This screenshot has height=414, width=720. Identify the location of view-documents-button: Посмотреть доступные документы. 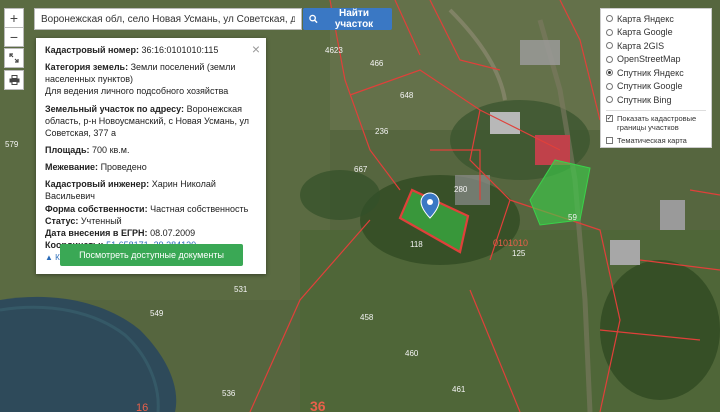
(151, 255).